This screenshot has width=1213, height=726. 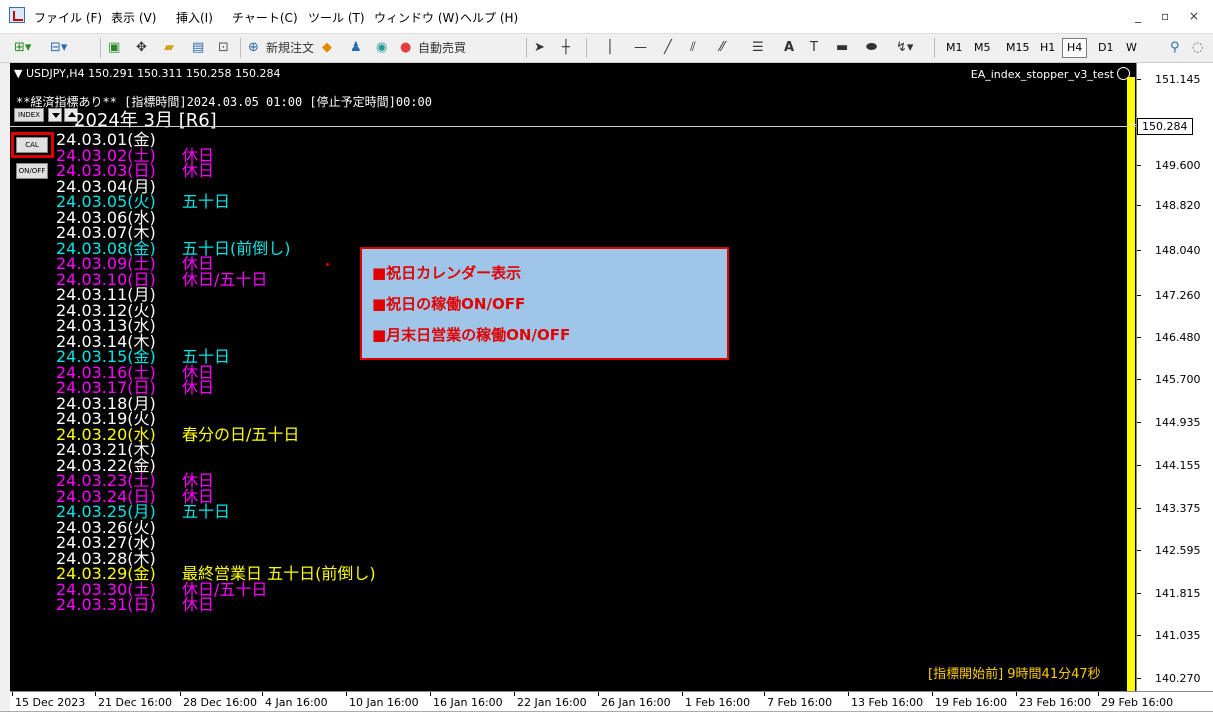 What do you see at coordinates (552, 702) in the screenshot?
I see `time-tick: 22 Jan 16:00` at bounding box center [552, 702].